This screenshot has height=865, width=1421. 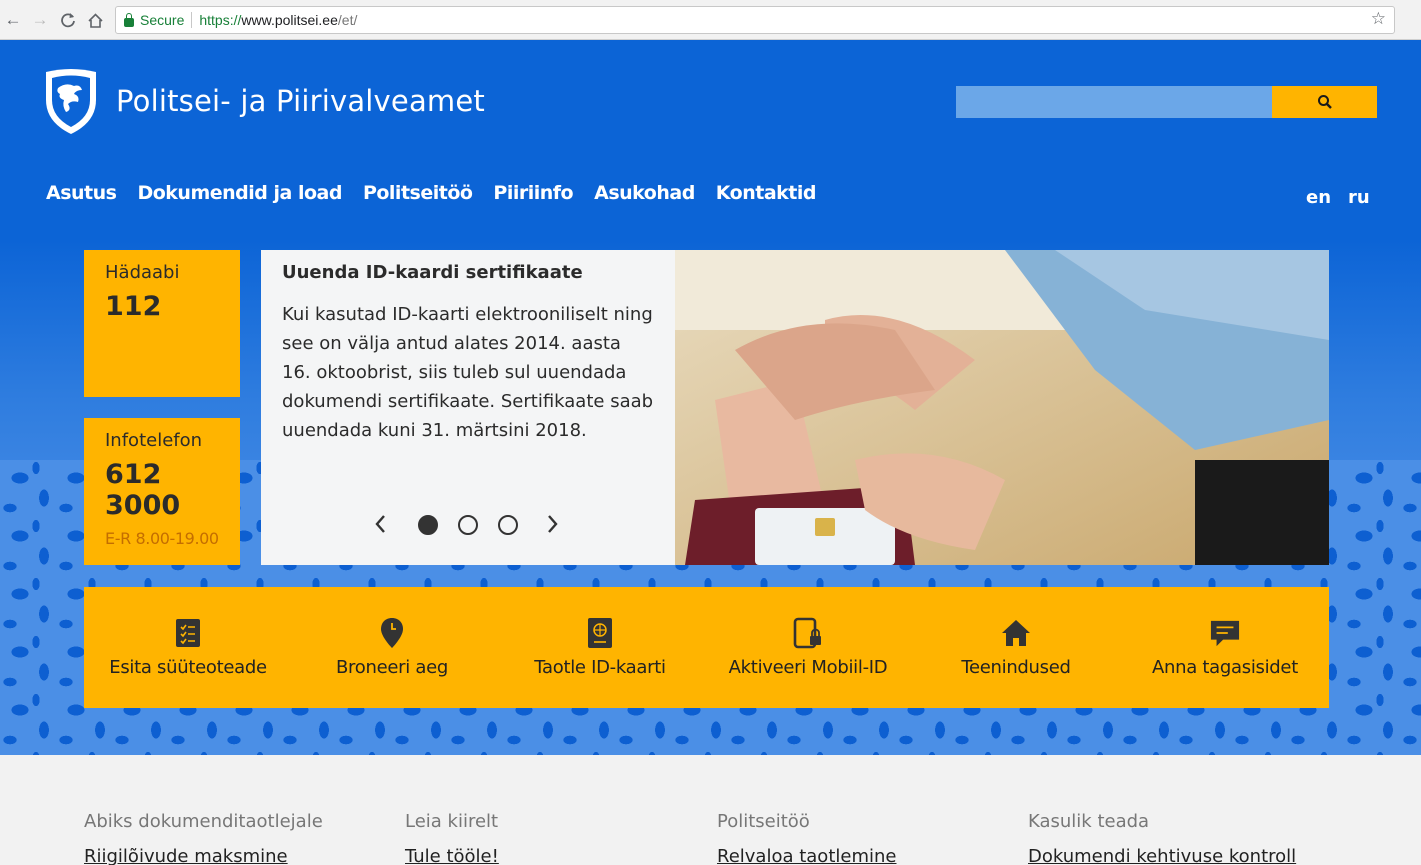 What do you see at coordinates (162, 323) in the screenshot?
I see `emergency-box: Hädaabi 112` at bounding box center [162, 323].